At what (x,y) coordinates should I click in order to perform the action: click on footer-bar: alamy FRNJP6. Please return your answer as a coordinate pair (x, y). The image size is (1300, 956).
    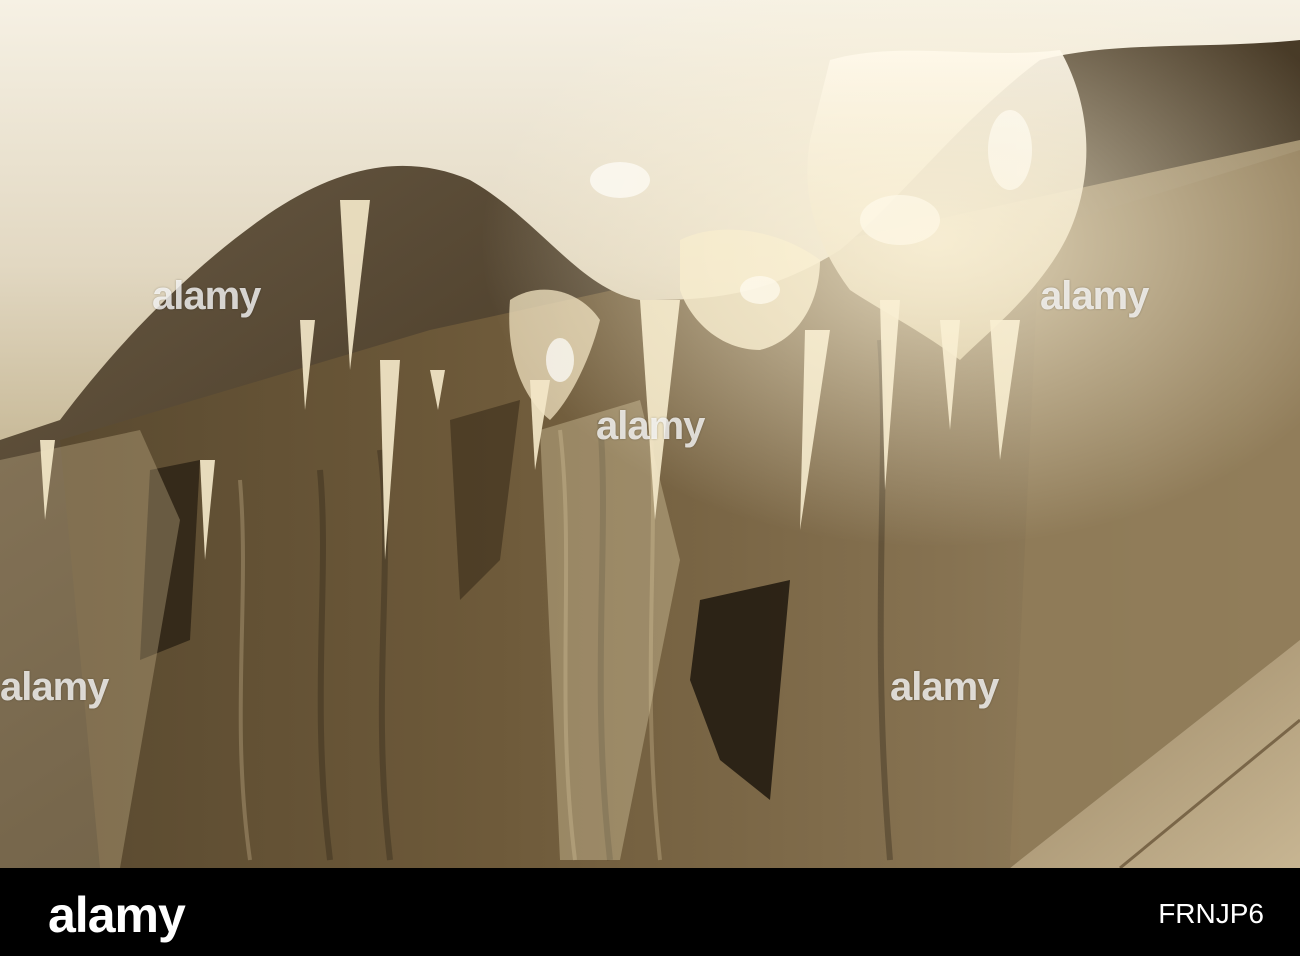
    Looking at the image, I should click on (650, 912).